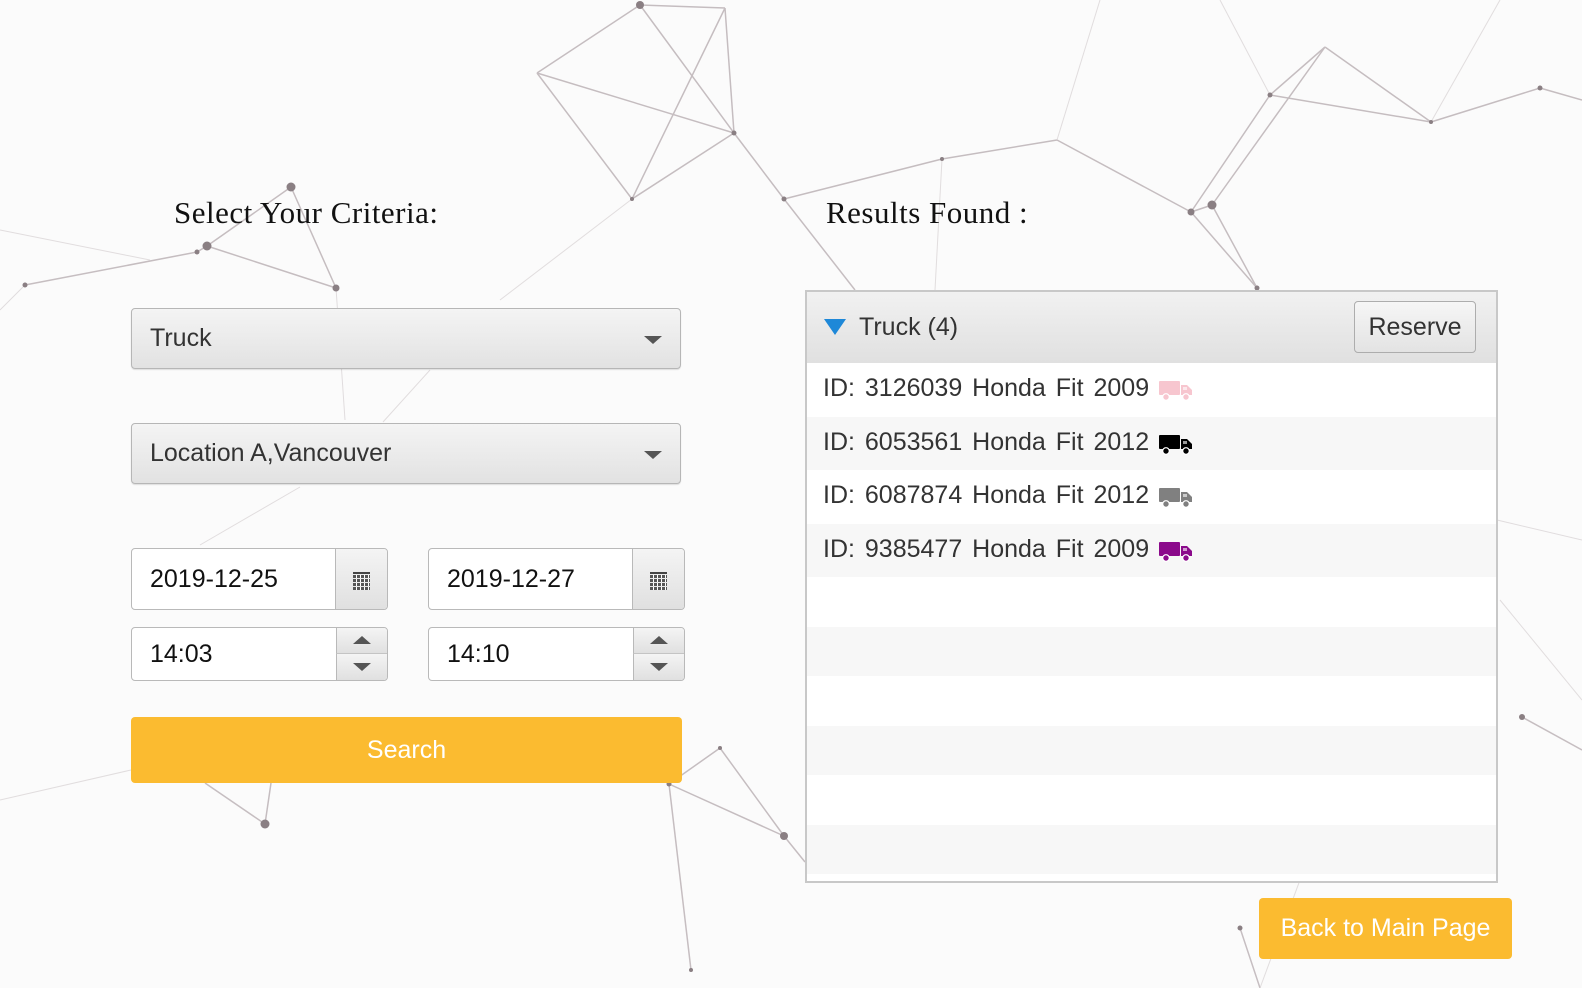 The image size is (1582, 988). What do you see at coordinates (406, 750) in the screenshot?
I see `search-button: Search` at bounding box center [406, 750].